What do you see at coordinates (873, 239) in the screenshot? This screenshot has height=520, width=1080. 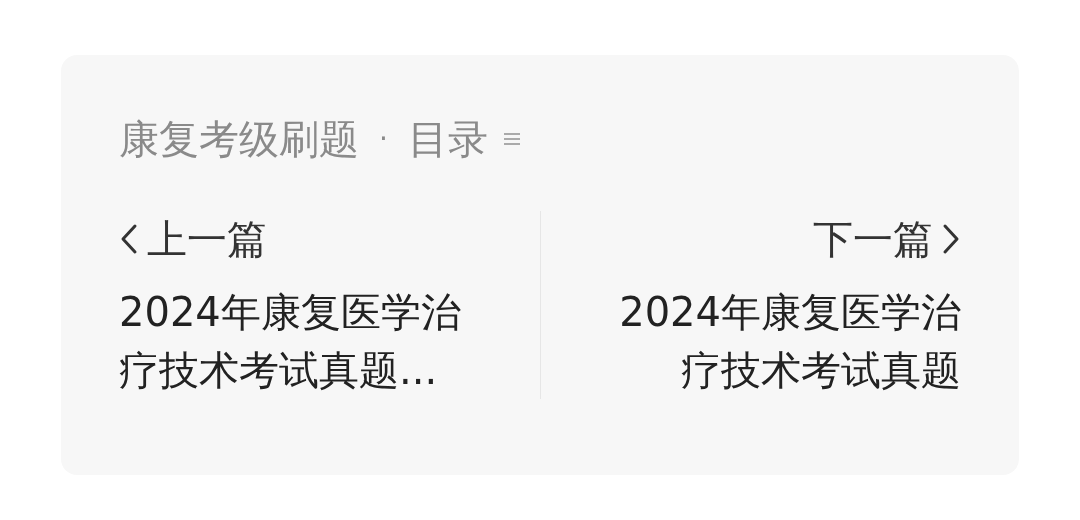 I see `next-label: 下一篇` at bounding box center [873, 239].